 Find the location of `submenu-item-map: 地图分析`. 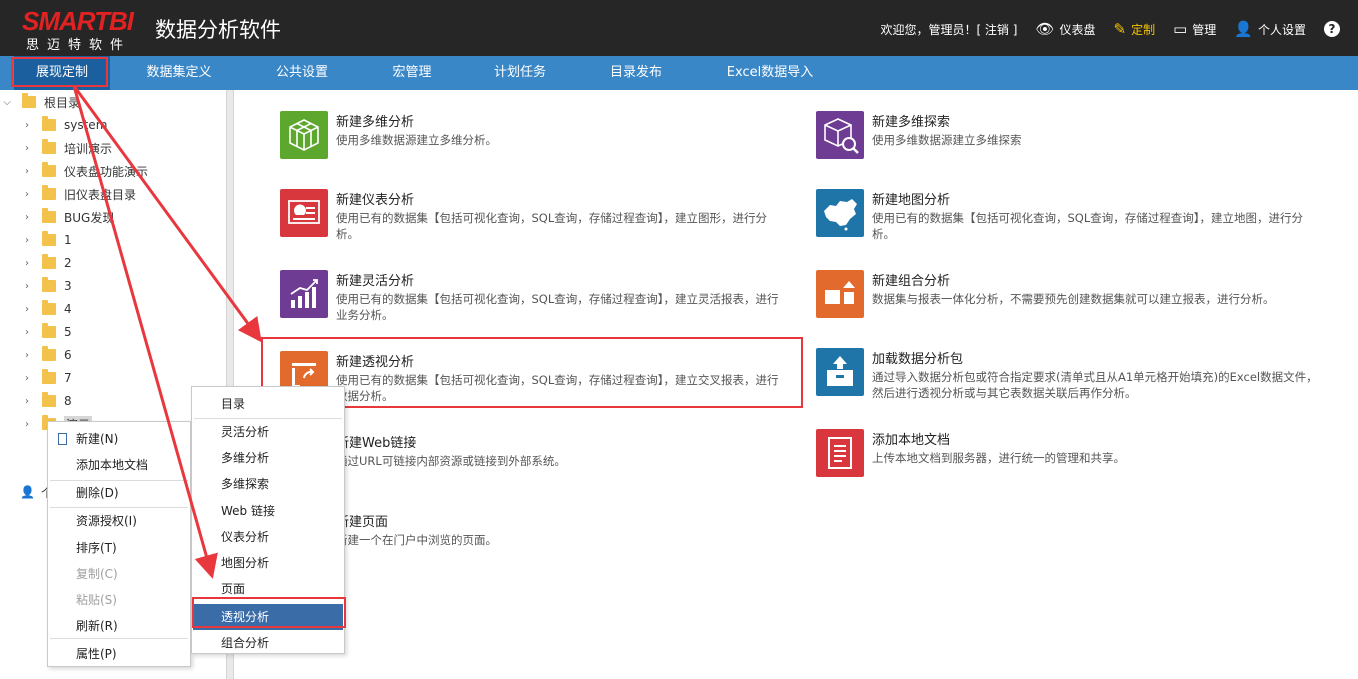

submenu-item-map: 地图分析 is located at coordinates (268, 563).